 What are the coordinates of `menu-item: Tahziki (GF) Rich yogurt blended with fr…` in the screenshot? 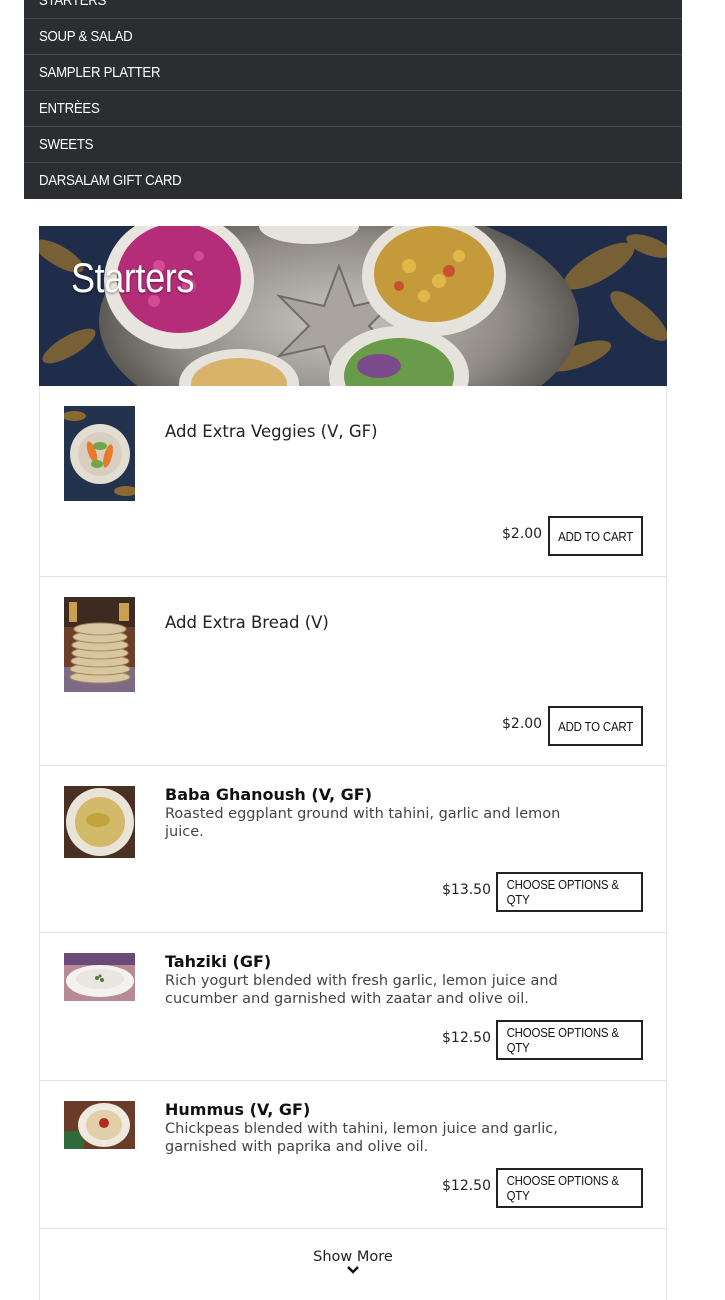 It's located at (353, 1007).